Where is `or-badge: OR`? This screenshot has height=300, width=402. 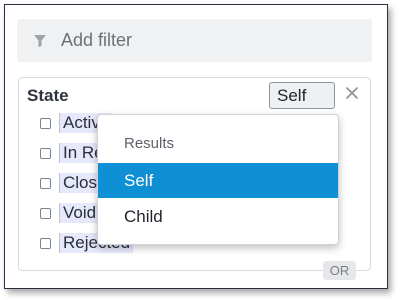 or-badge: OR is located at coordinates (339, 270).